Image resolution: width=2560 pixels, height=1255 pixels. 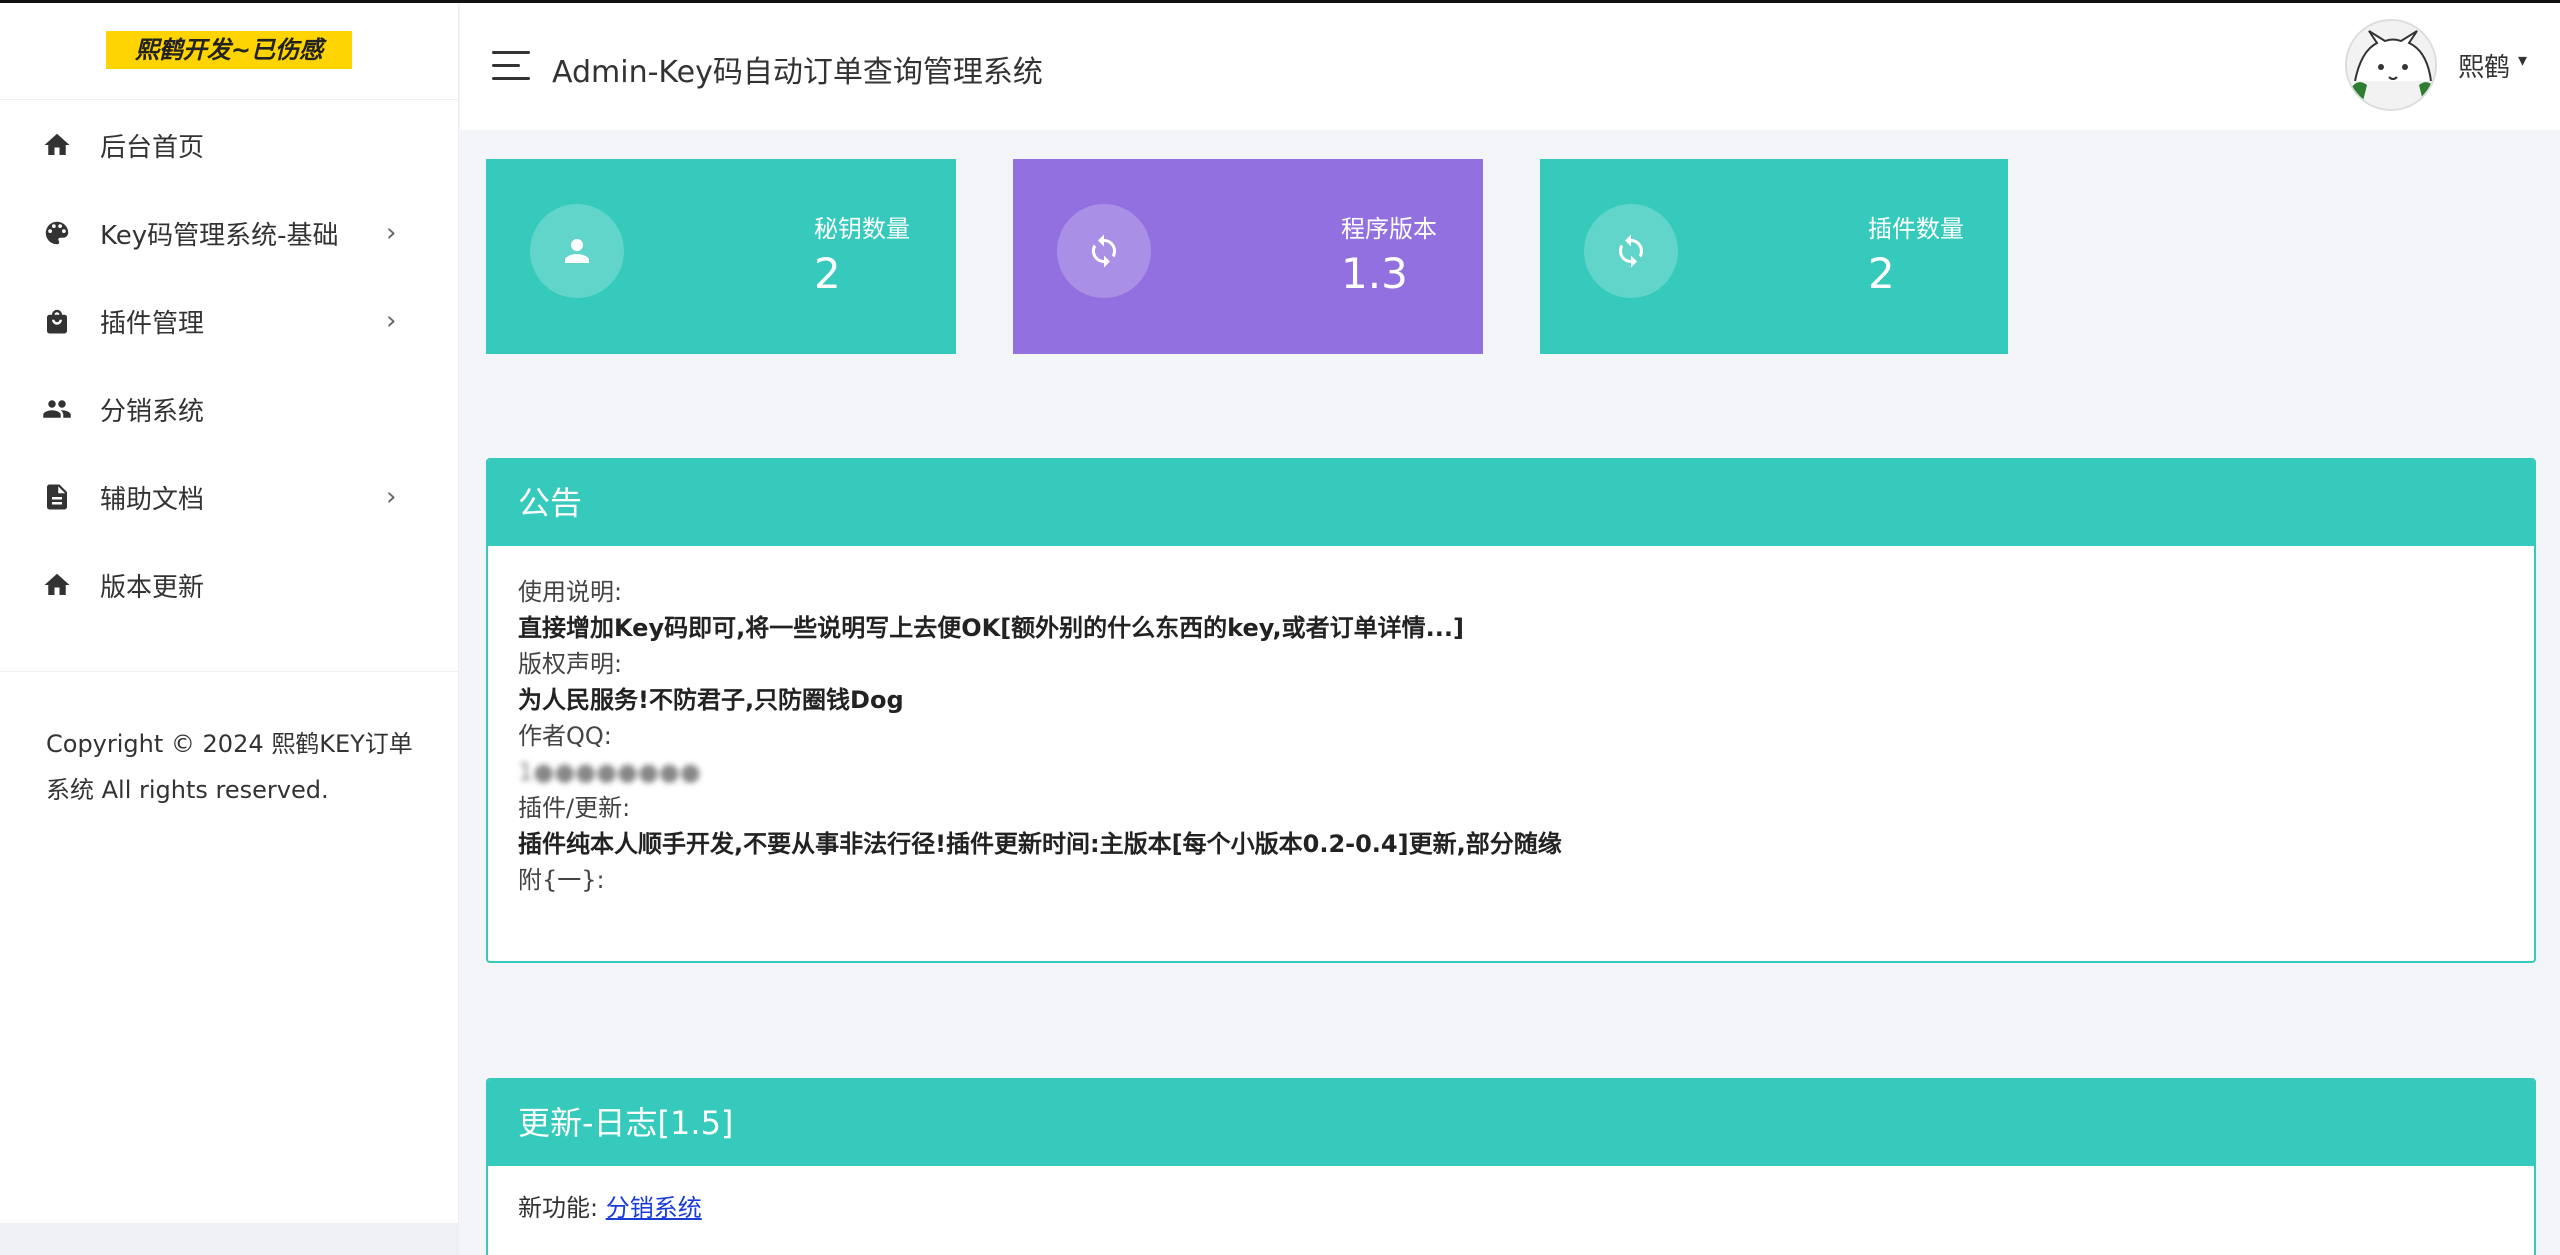 I want to click on sidebar-item-version-update: 版本更新, so click(x=229, y=585).